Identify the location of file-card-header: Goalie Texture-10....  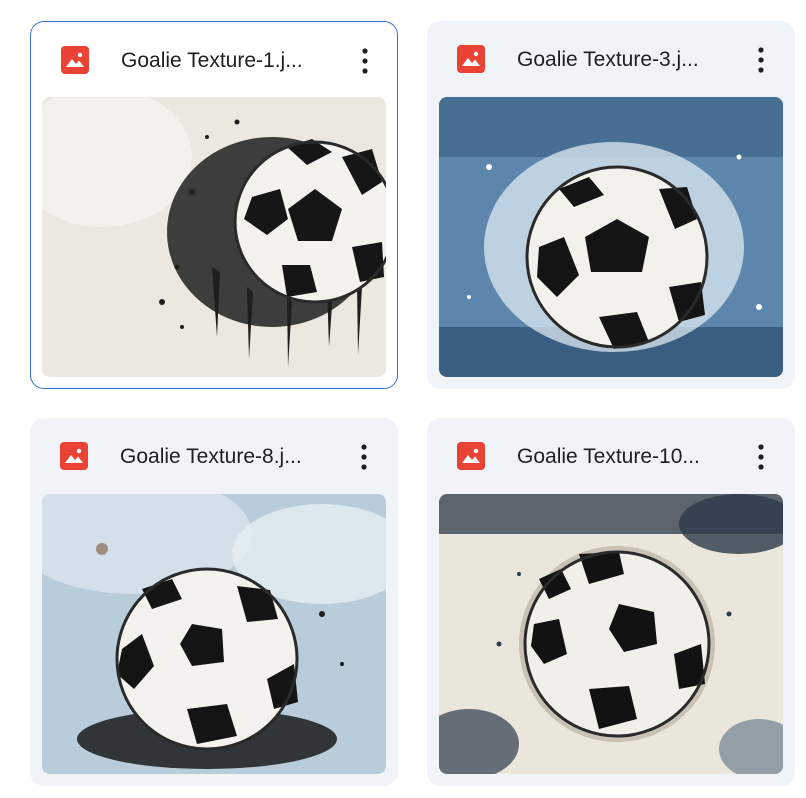
(611, 456).